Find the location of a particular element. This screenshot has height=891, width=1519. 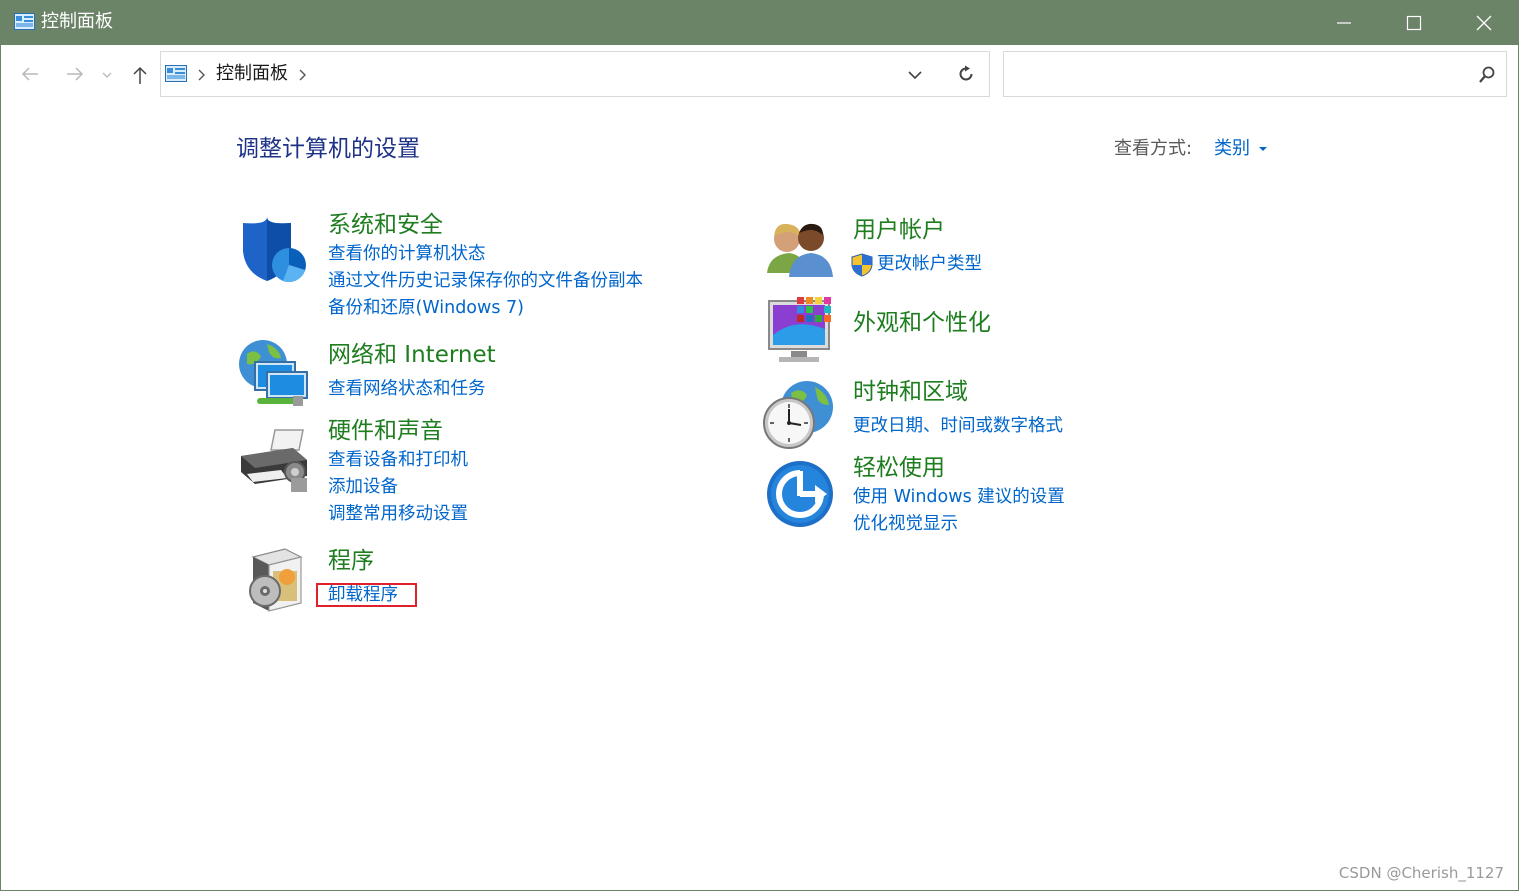

link-file-history-backup: 通过文件历史记录保存你的文件备份副本 is located at coordinates (485, 281).